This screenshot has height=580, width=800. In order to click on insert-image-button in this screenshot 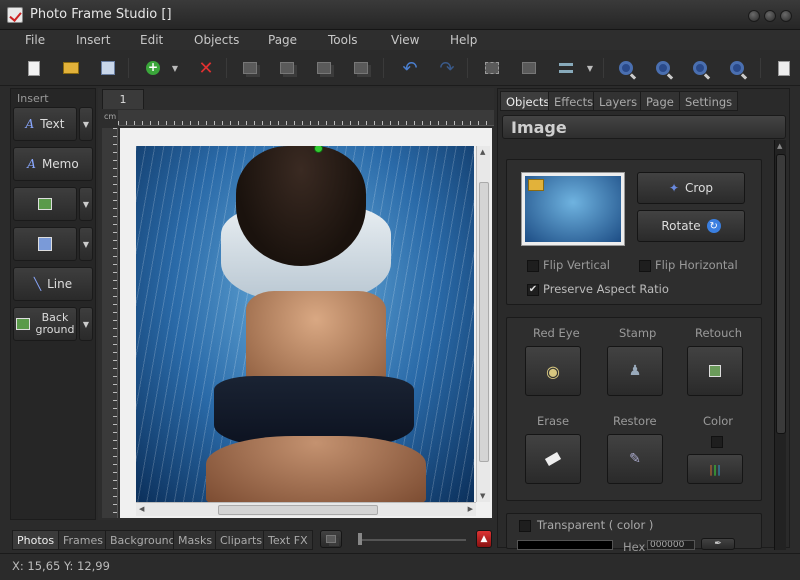, I will do `click(45, 204)`.